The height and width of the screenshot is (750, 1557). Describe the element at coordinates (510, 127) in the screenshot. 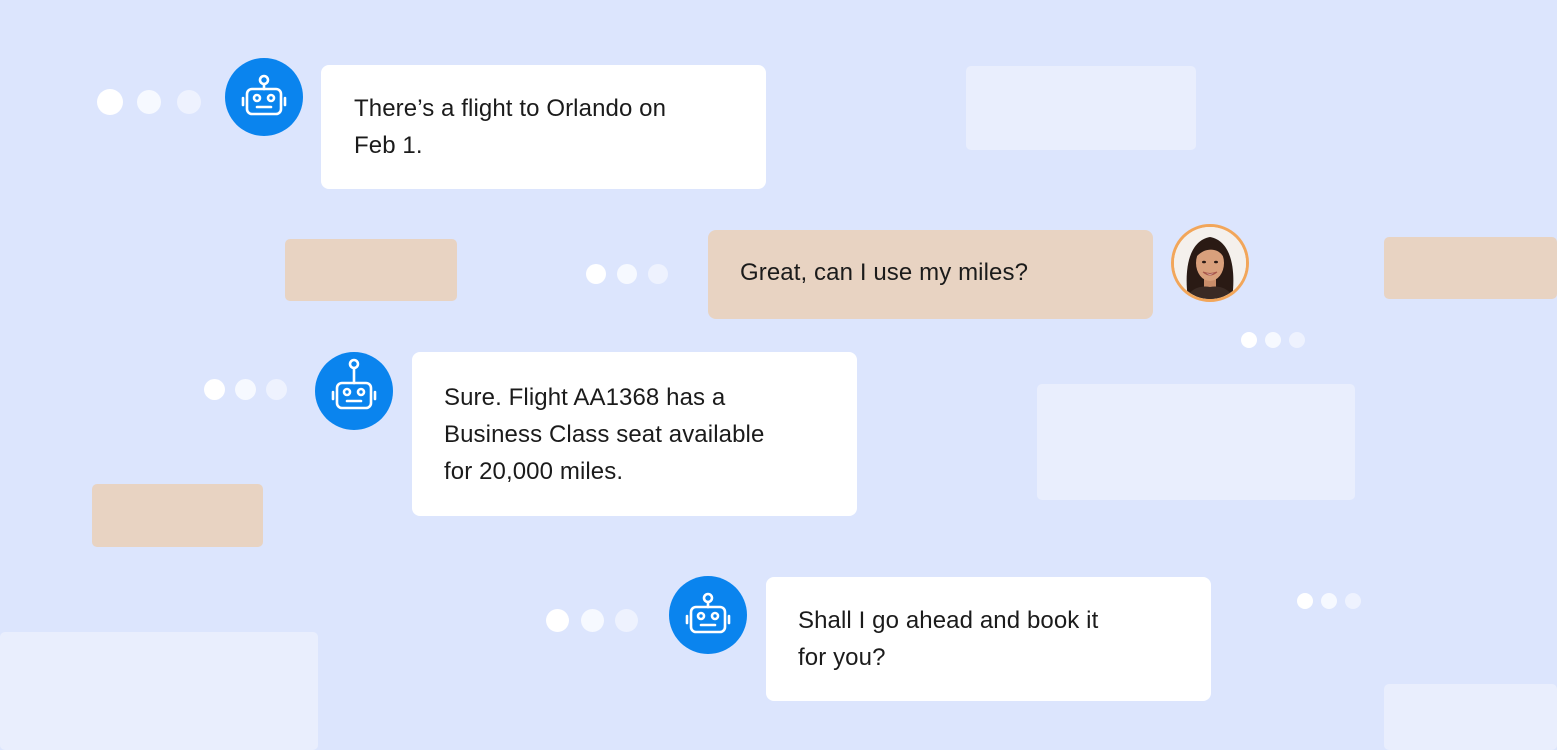

I see `message-text: There’s a flight to Orlando on Feb 1.` at that location.